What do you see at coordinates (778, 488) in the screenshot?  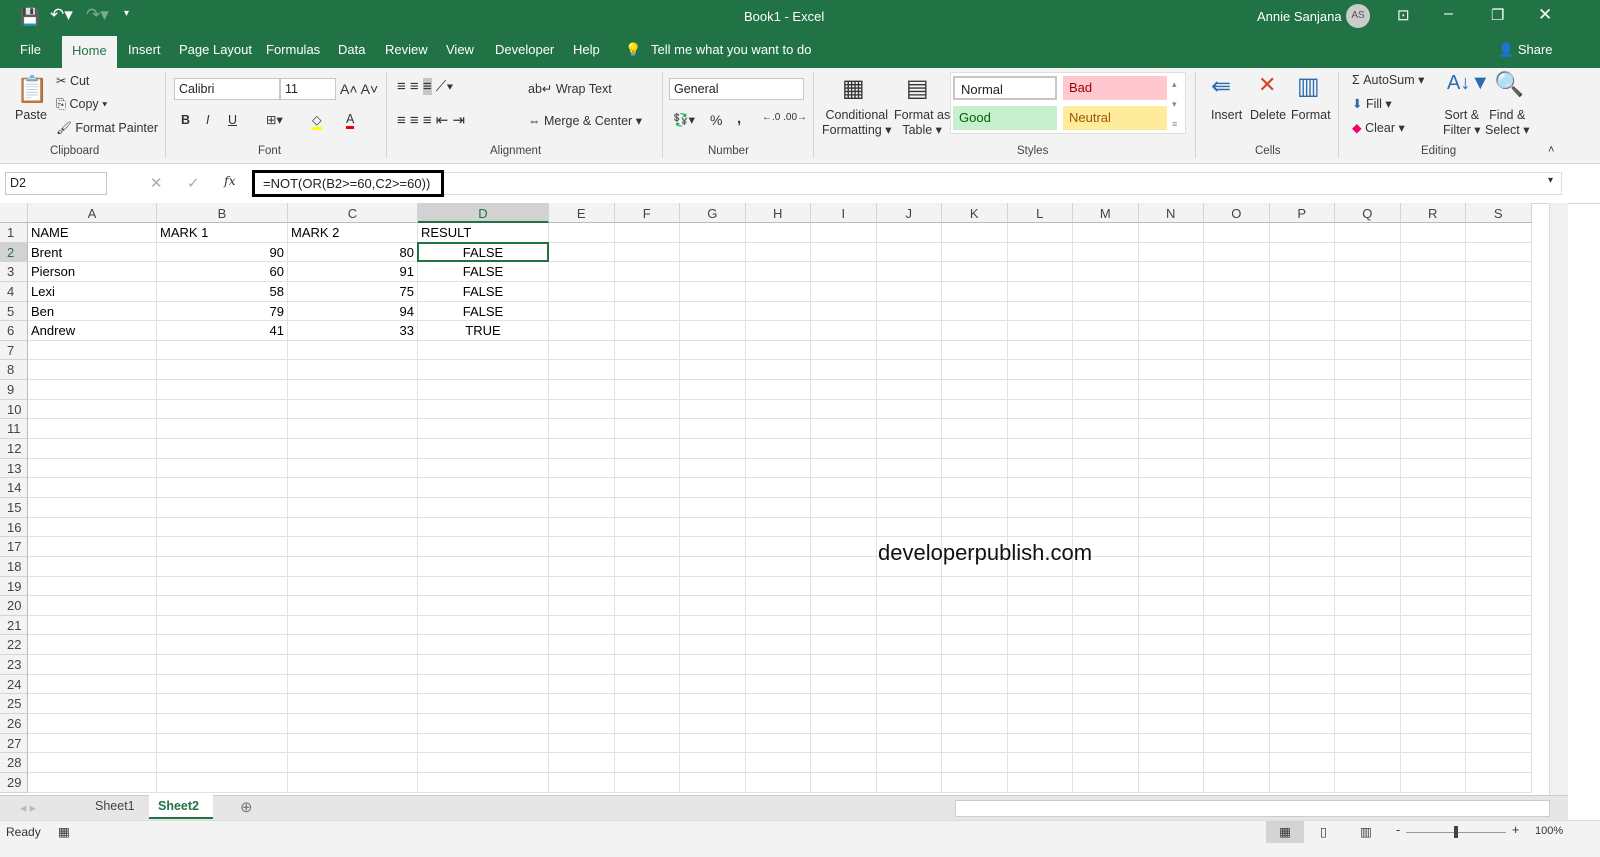 I see `cell-H14` at bounding box center [778, 488].